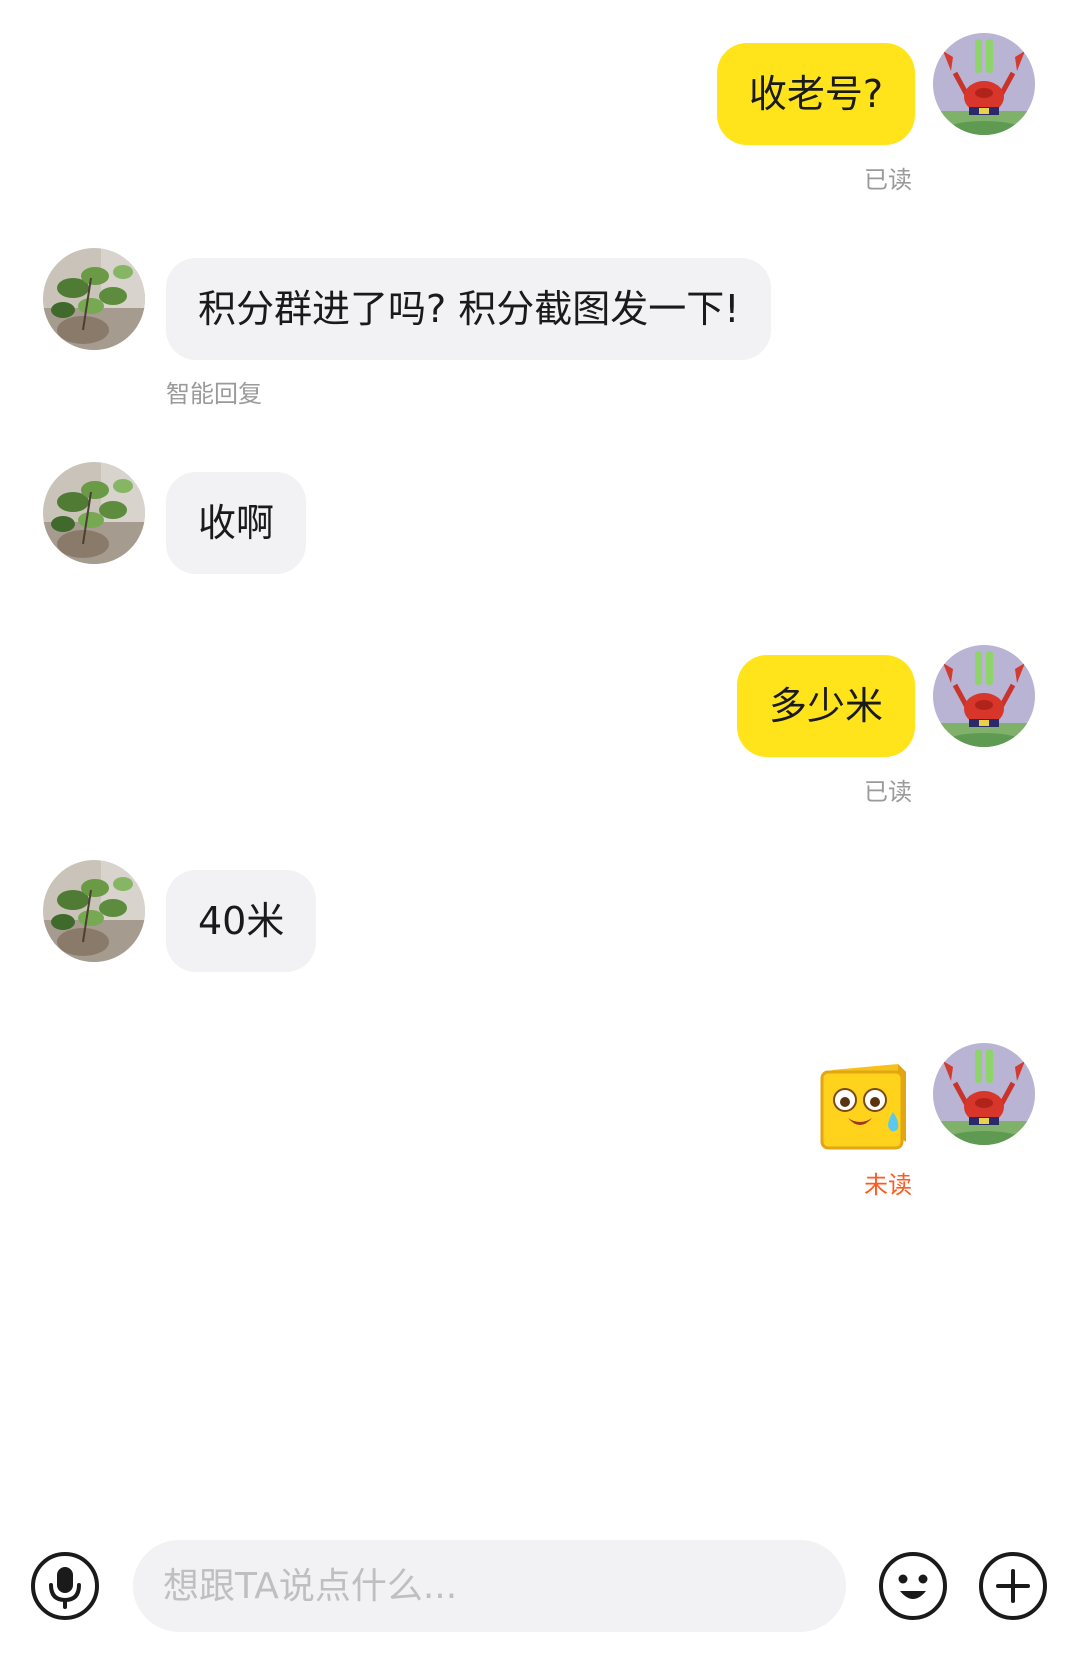 The height and width of the screenshot is (1658, 1080). Describe the element at coordinates (214, 394) in the screenshot. I see `smart-reply-caption: 智能回复` at that location.